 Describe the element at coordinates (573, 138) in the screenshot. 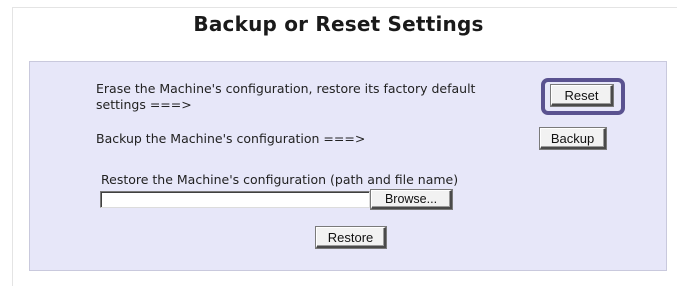

I see `backup-button: Backup` at that location.